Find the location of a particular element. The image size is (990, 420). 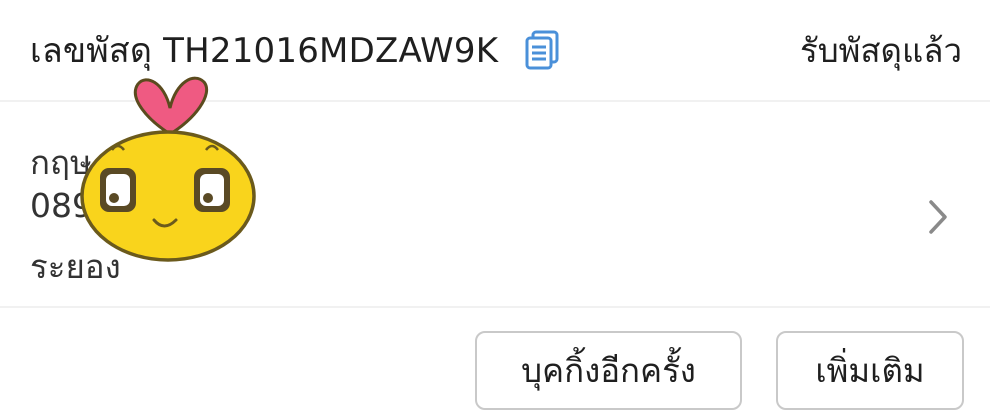

mascot-leaf-icon is located at coordinates (171, 106).